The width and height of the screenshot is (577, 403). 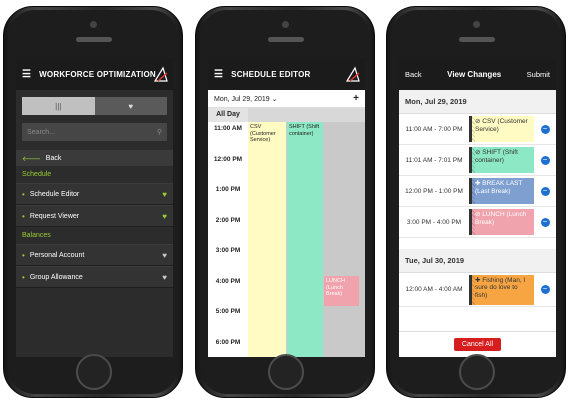 I want to click on menu-item-label: Group Allowance, so click(x=56, y=277).